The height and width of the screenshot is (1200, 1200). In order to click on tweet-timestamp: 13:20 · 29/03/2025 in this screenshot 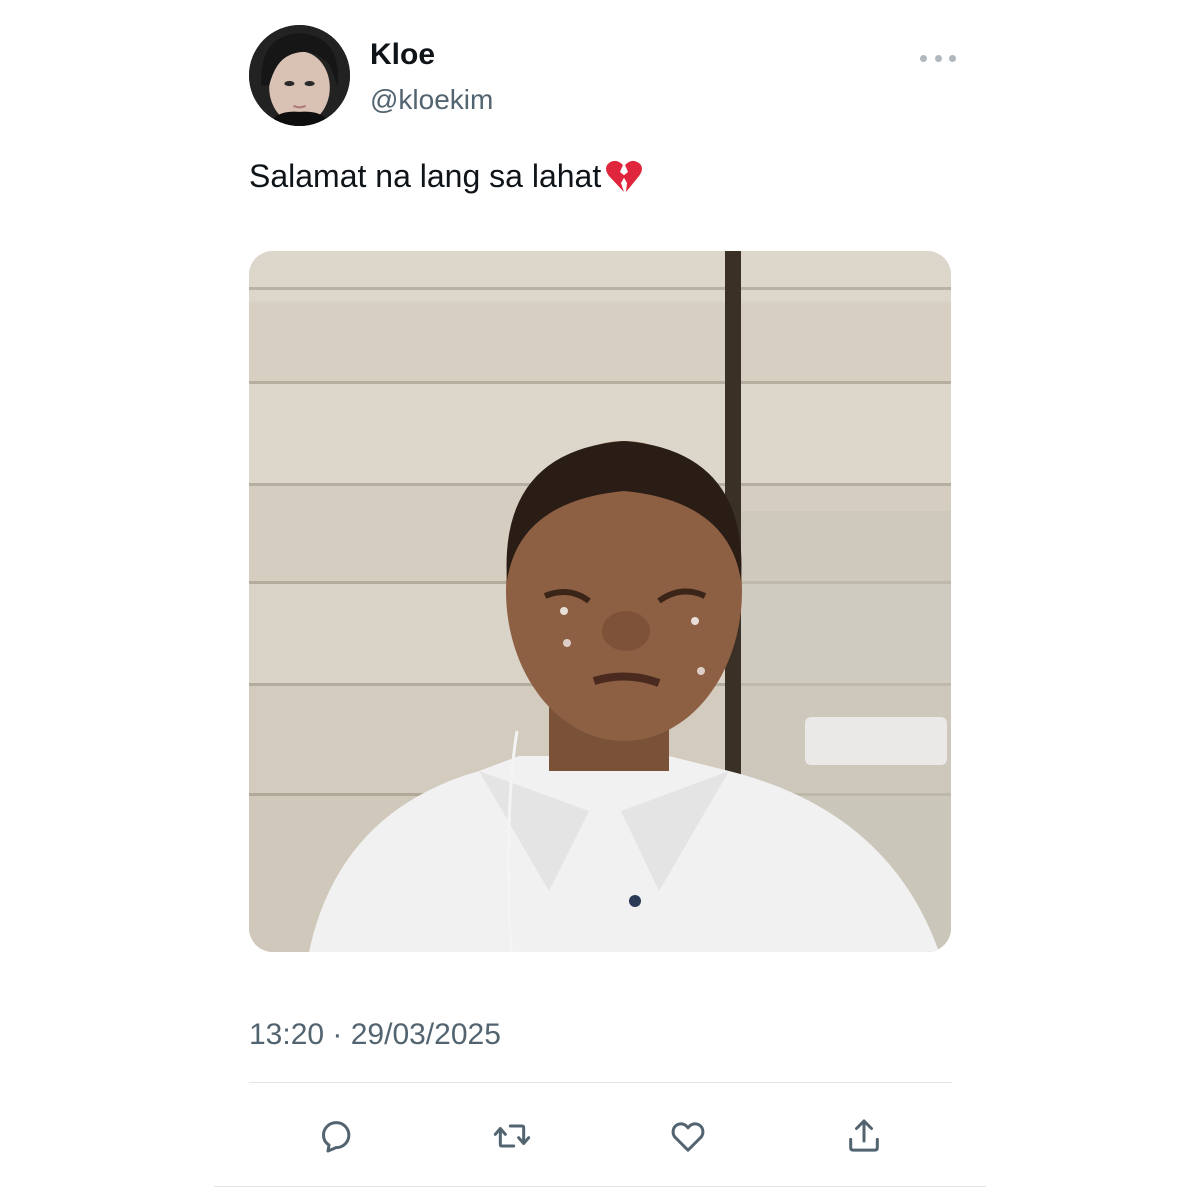, I will do `click(375, 1035)`.